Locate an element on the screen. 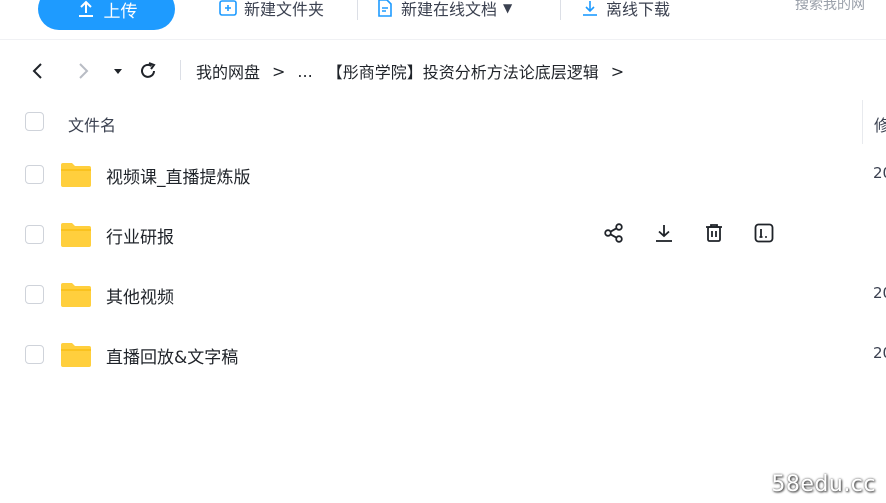 The width and height of the screenshot is (886, 503). file-name: 其他视频 is located at coordinates (140, 295).